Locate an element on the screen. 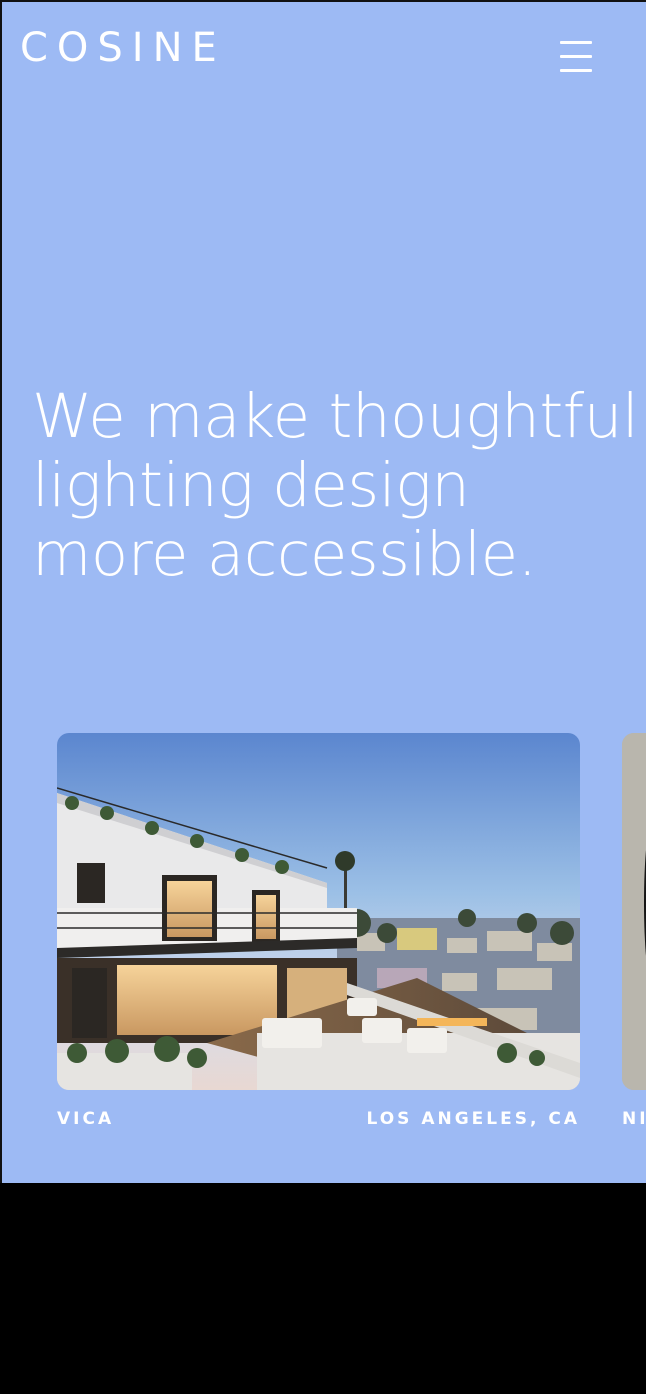  menu-bar-middle is located at coordinates (576, 56).